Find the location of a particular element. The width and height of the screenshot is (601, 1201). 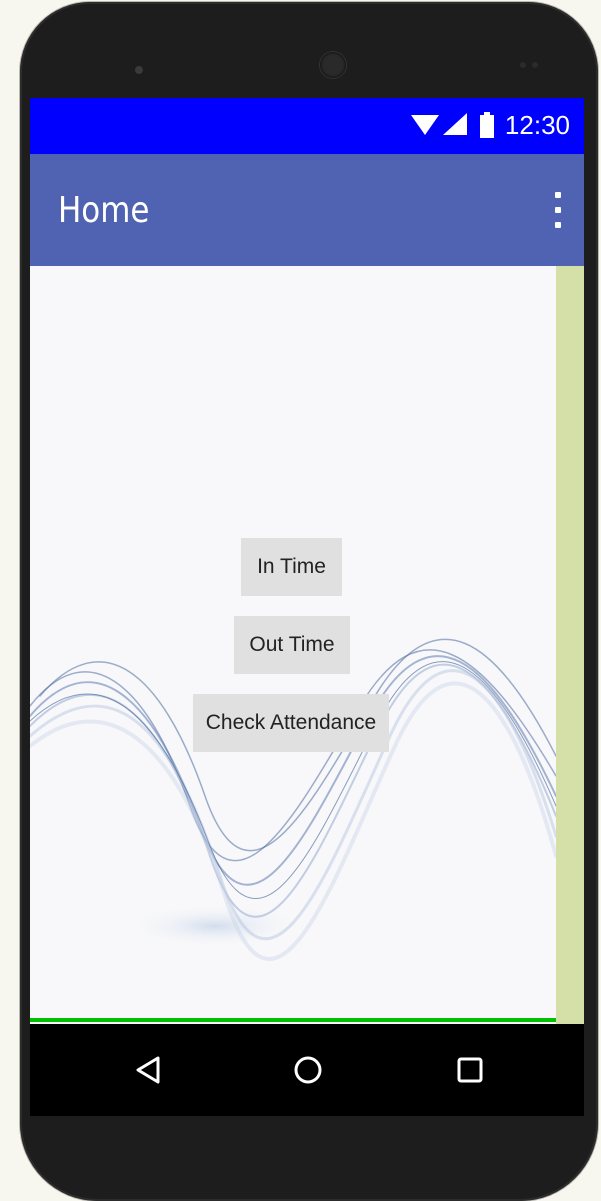

scroll-strip is located at coordinates (570, 645).